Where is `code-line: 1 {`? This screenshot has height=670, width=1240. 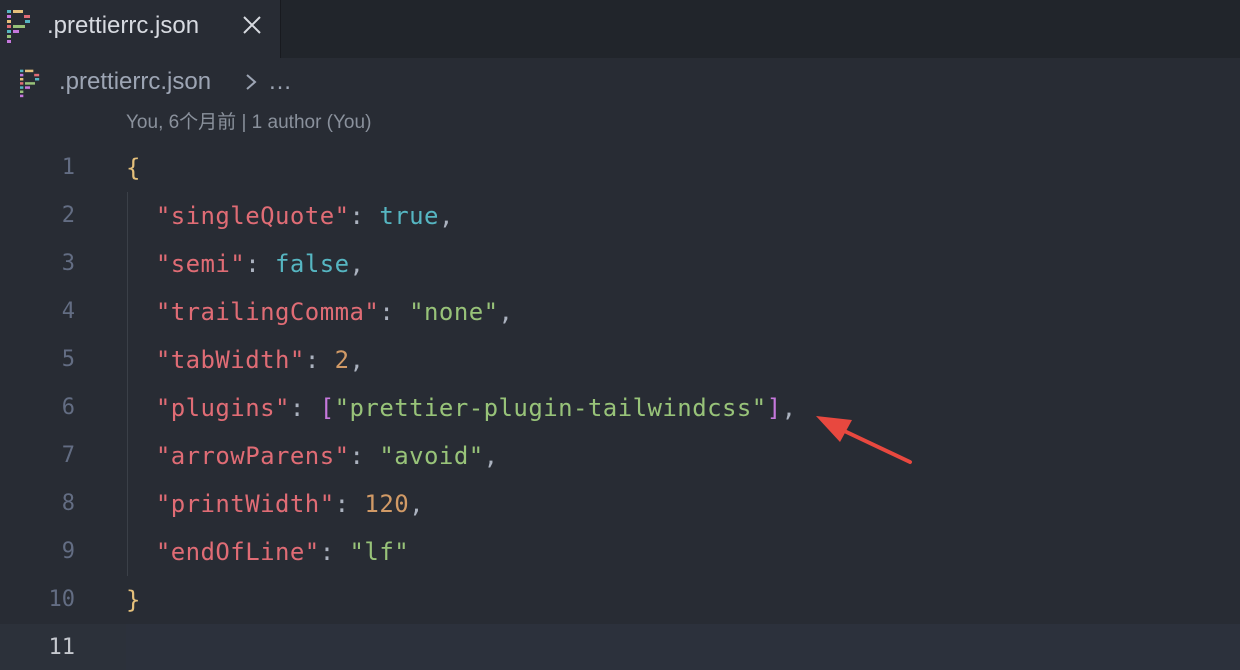
code-line: 1 { is located at coordinates (620, 168).